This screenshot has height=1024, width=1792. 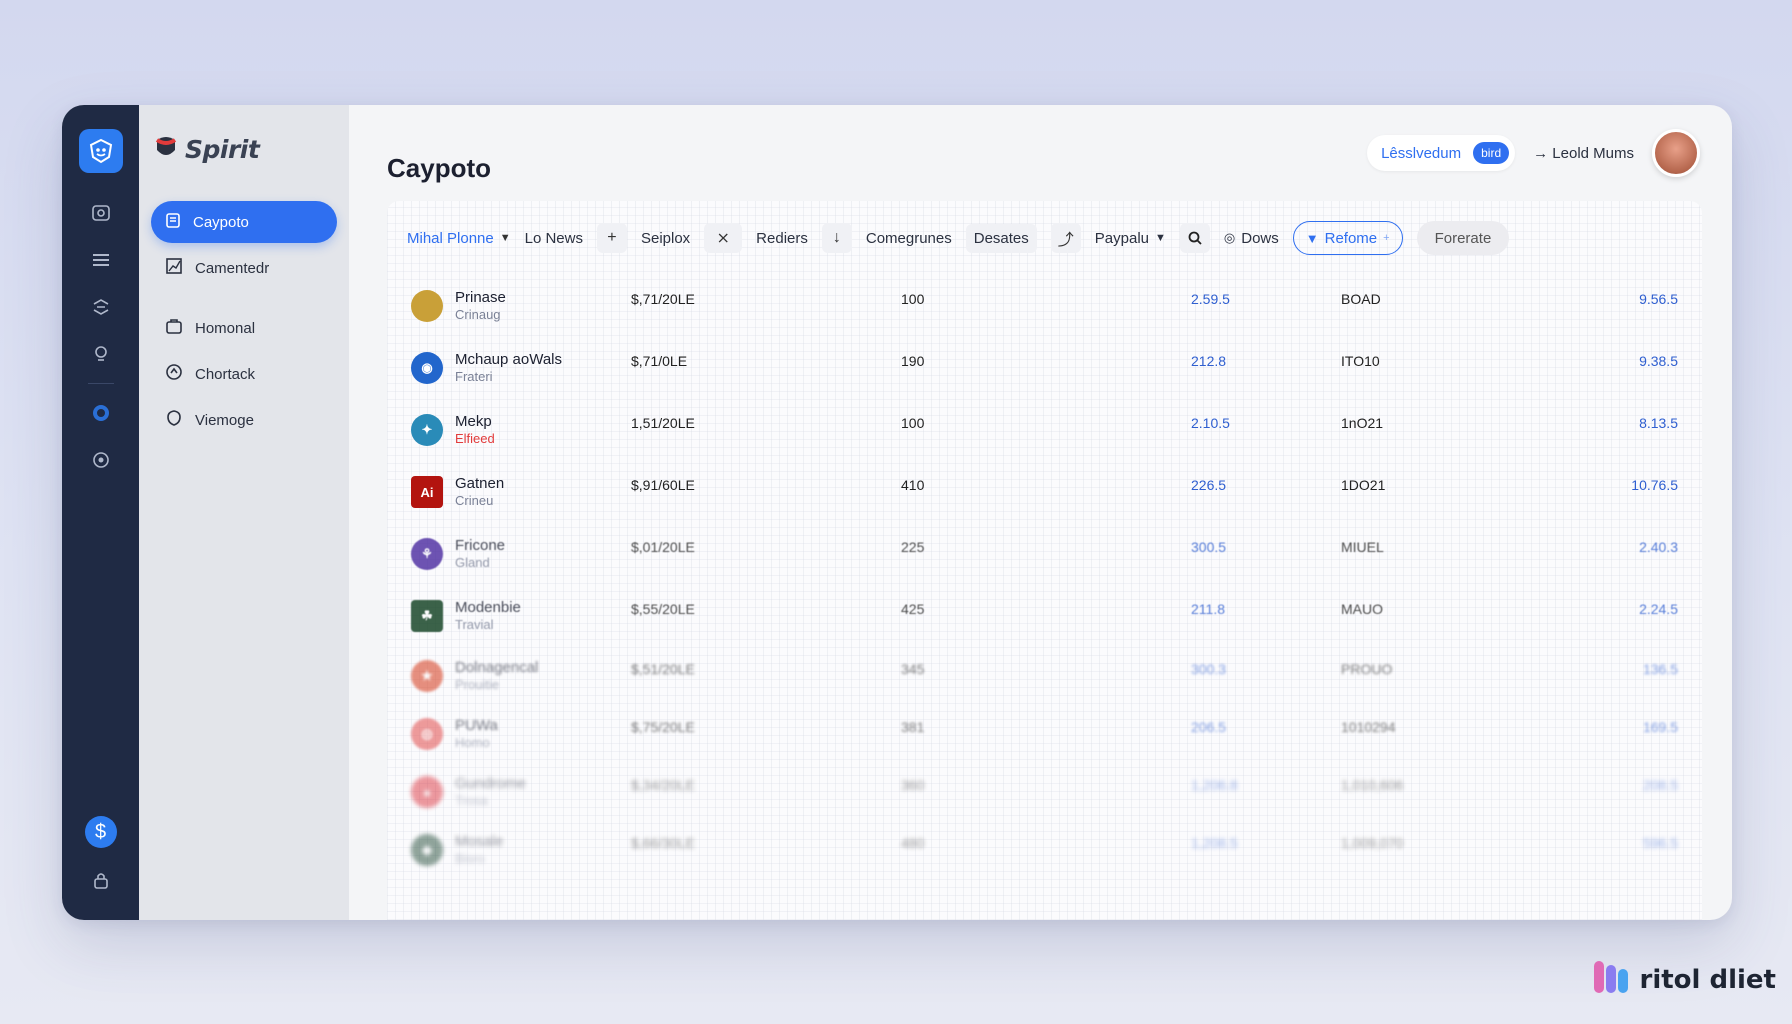 What do you see at coordinates (1194, 238) in the screenshot?
I see `search-icon` at bounding box center [1194, 238].